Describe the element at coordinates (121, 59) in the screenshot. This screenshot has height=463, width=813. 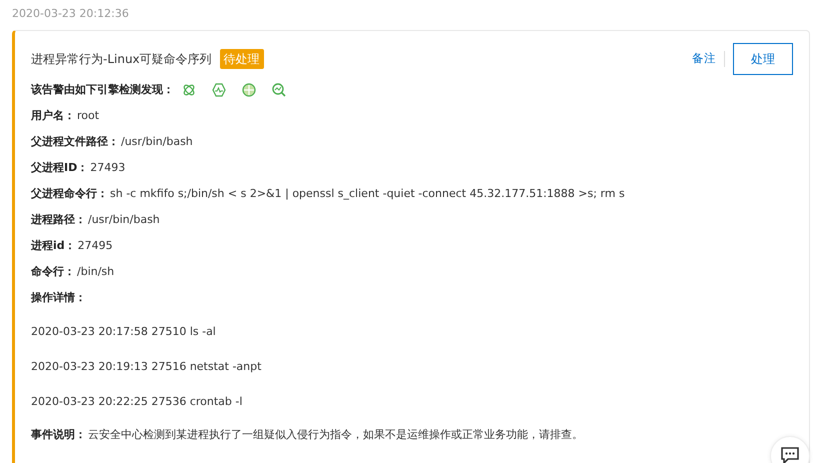
I see `alert-title: 进程异常行为-Linux可疑命令序列` at that location.